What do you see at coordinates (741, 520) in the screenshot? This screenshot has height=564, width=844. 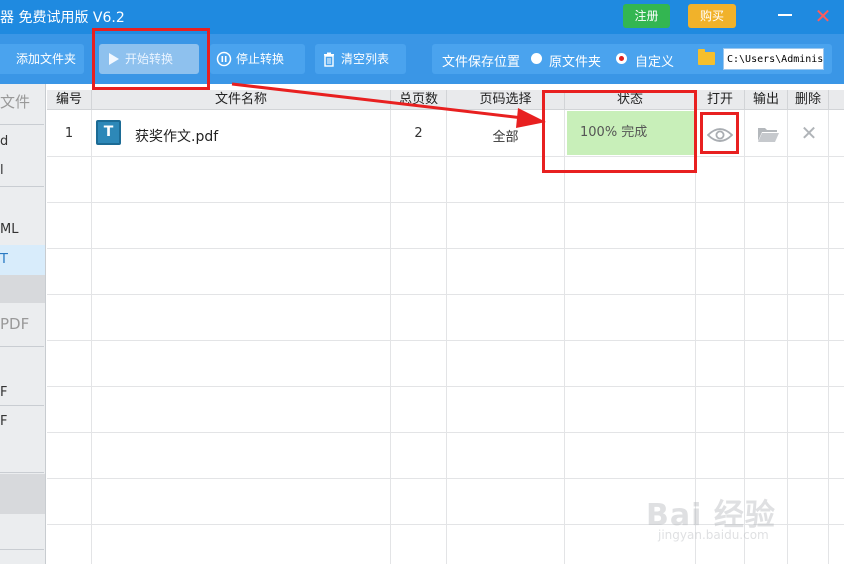 I see `watermark-logo: Bai 经验 jingyan.baidu.com` at bounding box center [741, 520].